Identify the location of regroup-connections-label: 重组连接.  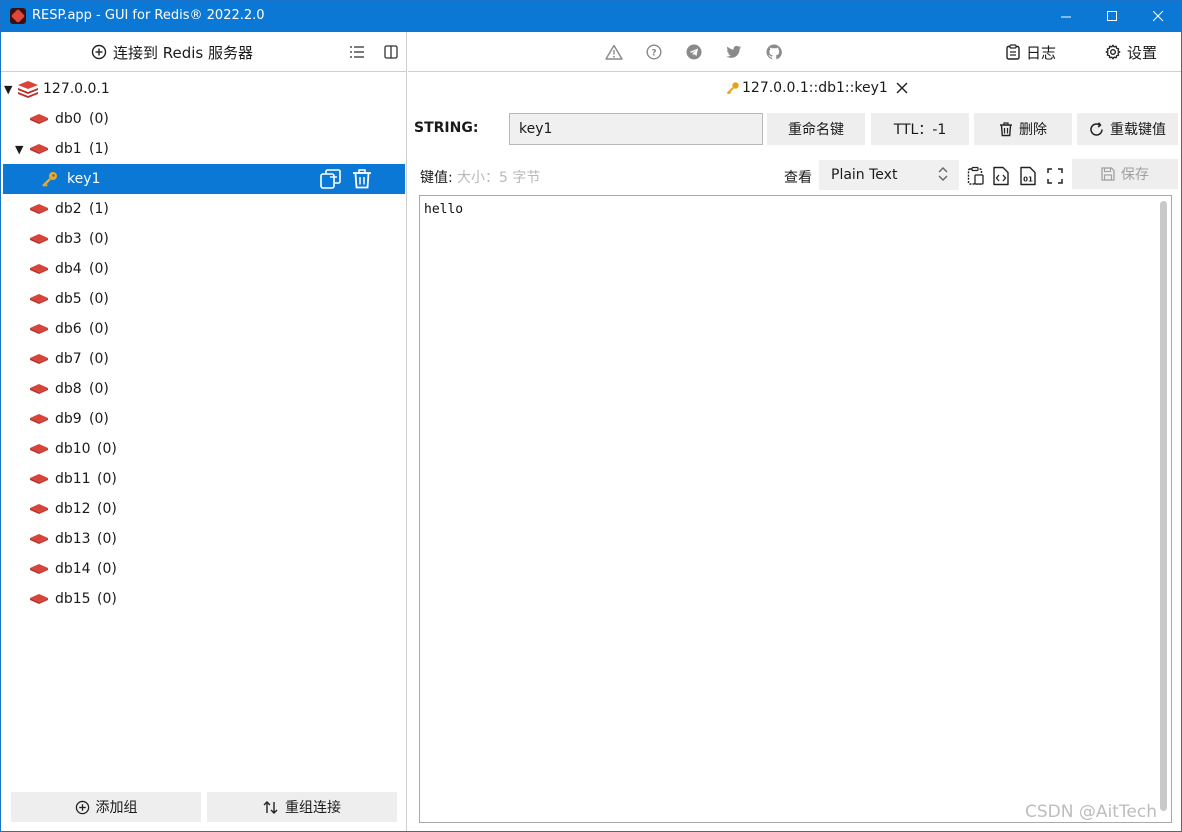
(313, 808).